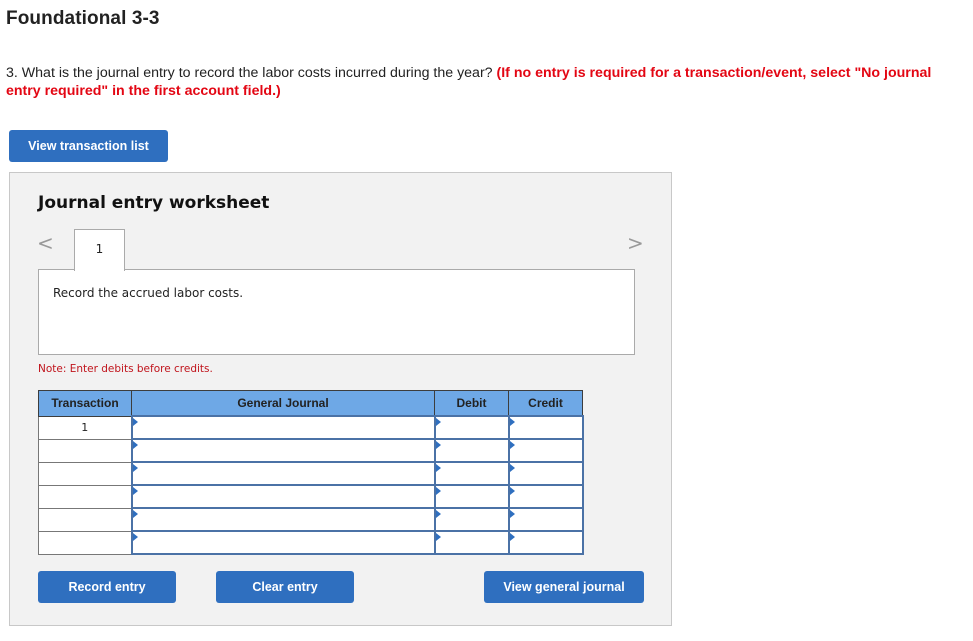  Describe the element at coordinates (336, 312) in the screenshot. I see `transaction-description-box: Record the accrued labor costs.` at that location.